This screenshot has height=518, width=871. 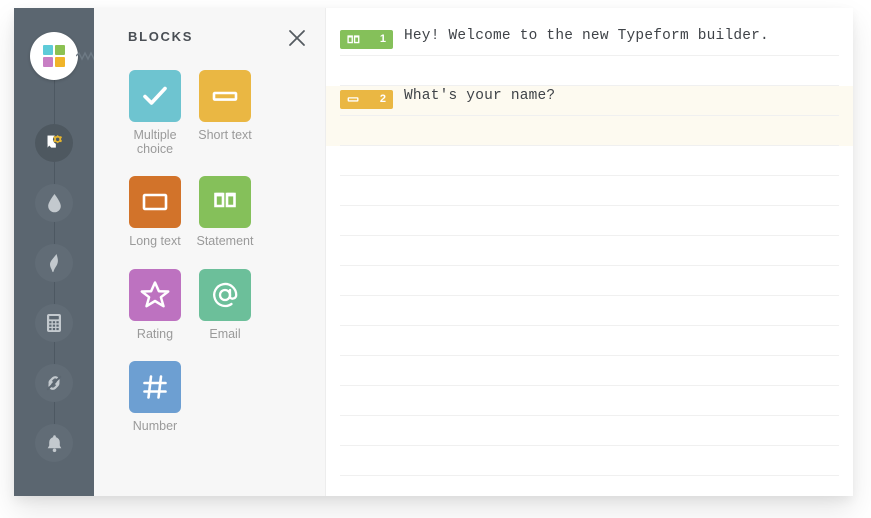 I want to click on check-icon, so click(x=155, y=95).